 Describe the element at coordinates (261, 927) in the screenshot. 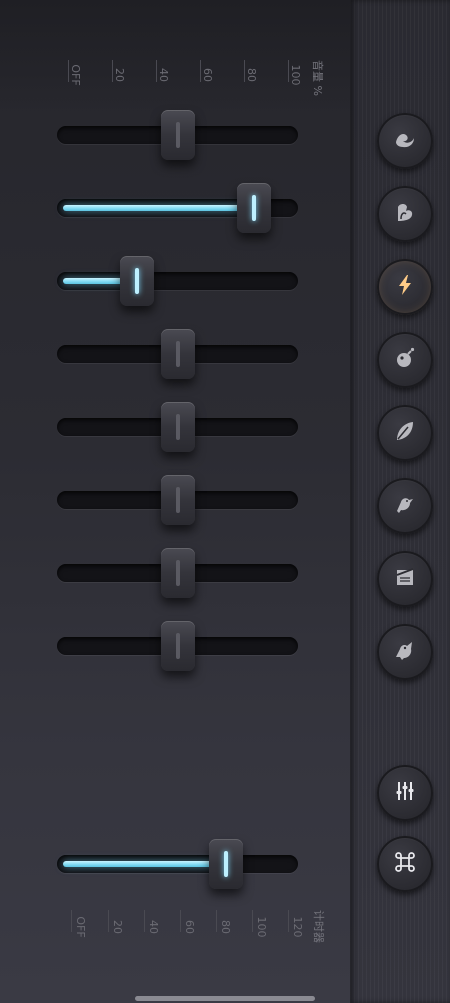

I see `timer-tick-label: 100` at that location.